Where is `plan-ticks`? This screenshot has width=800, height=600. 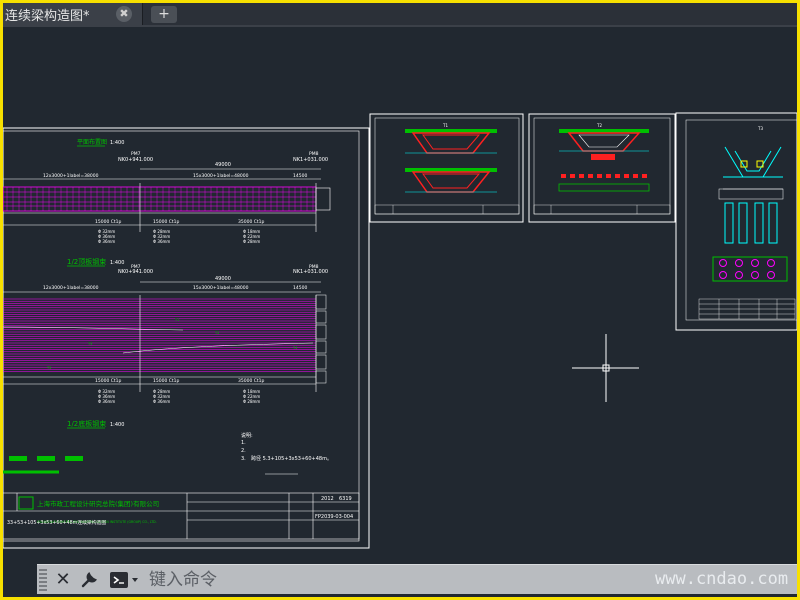
plan-ticks is located at coordinates (160, 199).